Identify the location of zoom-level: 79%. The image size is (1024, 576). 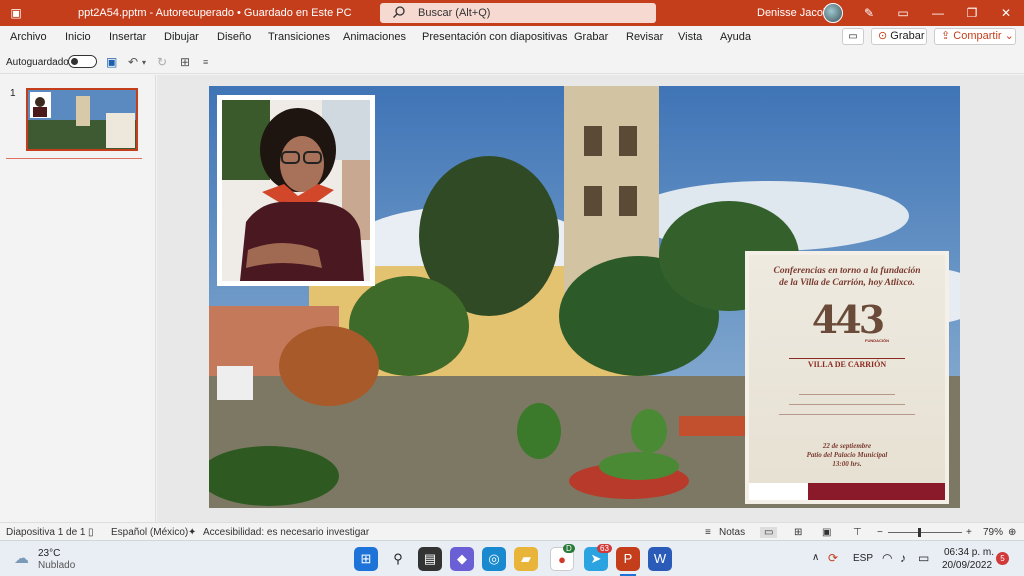
(993, 532).